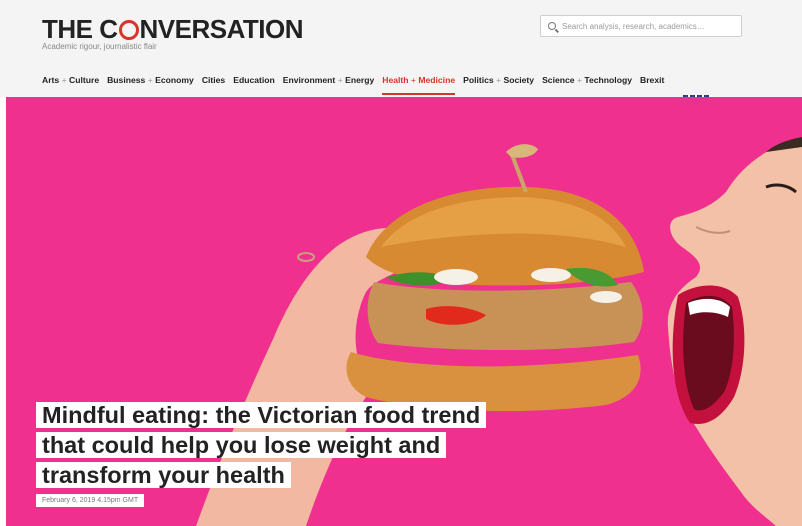 This screenshot has height=526, width=802. What do you see at coordinates (128, 29) in the screenshot?
I see `logo-o-ring-icon` at bounding box center [128, 29].